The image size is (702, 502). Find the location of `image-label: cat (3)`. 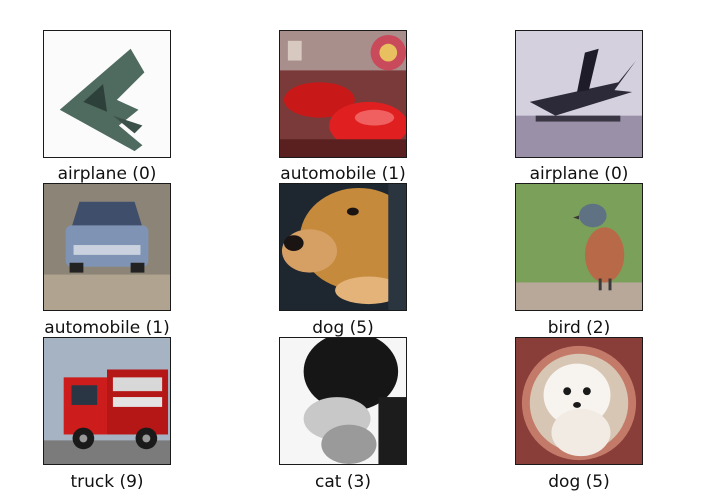

image-label: cat (3) is located at coordinates (343, 482).